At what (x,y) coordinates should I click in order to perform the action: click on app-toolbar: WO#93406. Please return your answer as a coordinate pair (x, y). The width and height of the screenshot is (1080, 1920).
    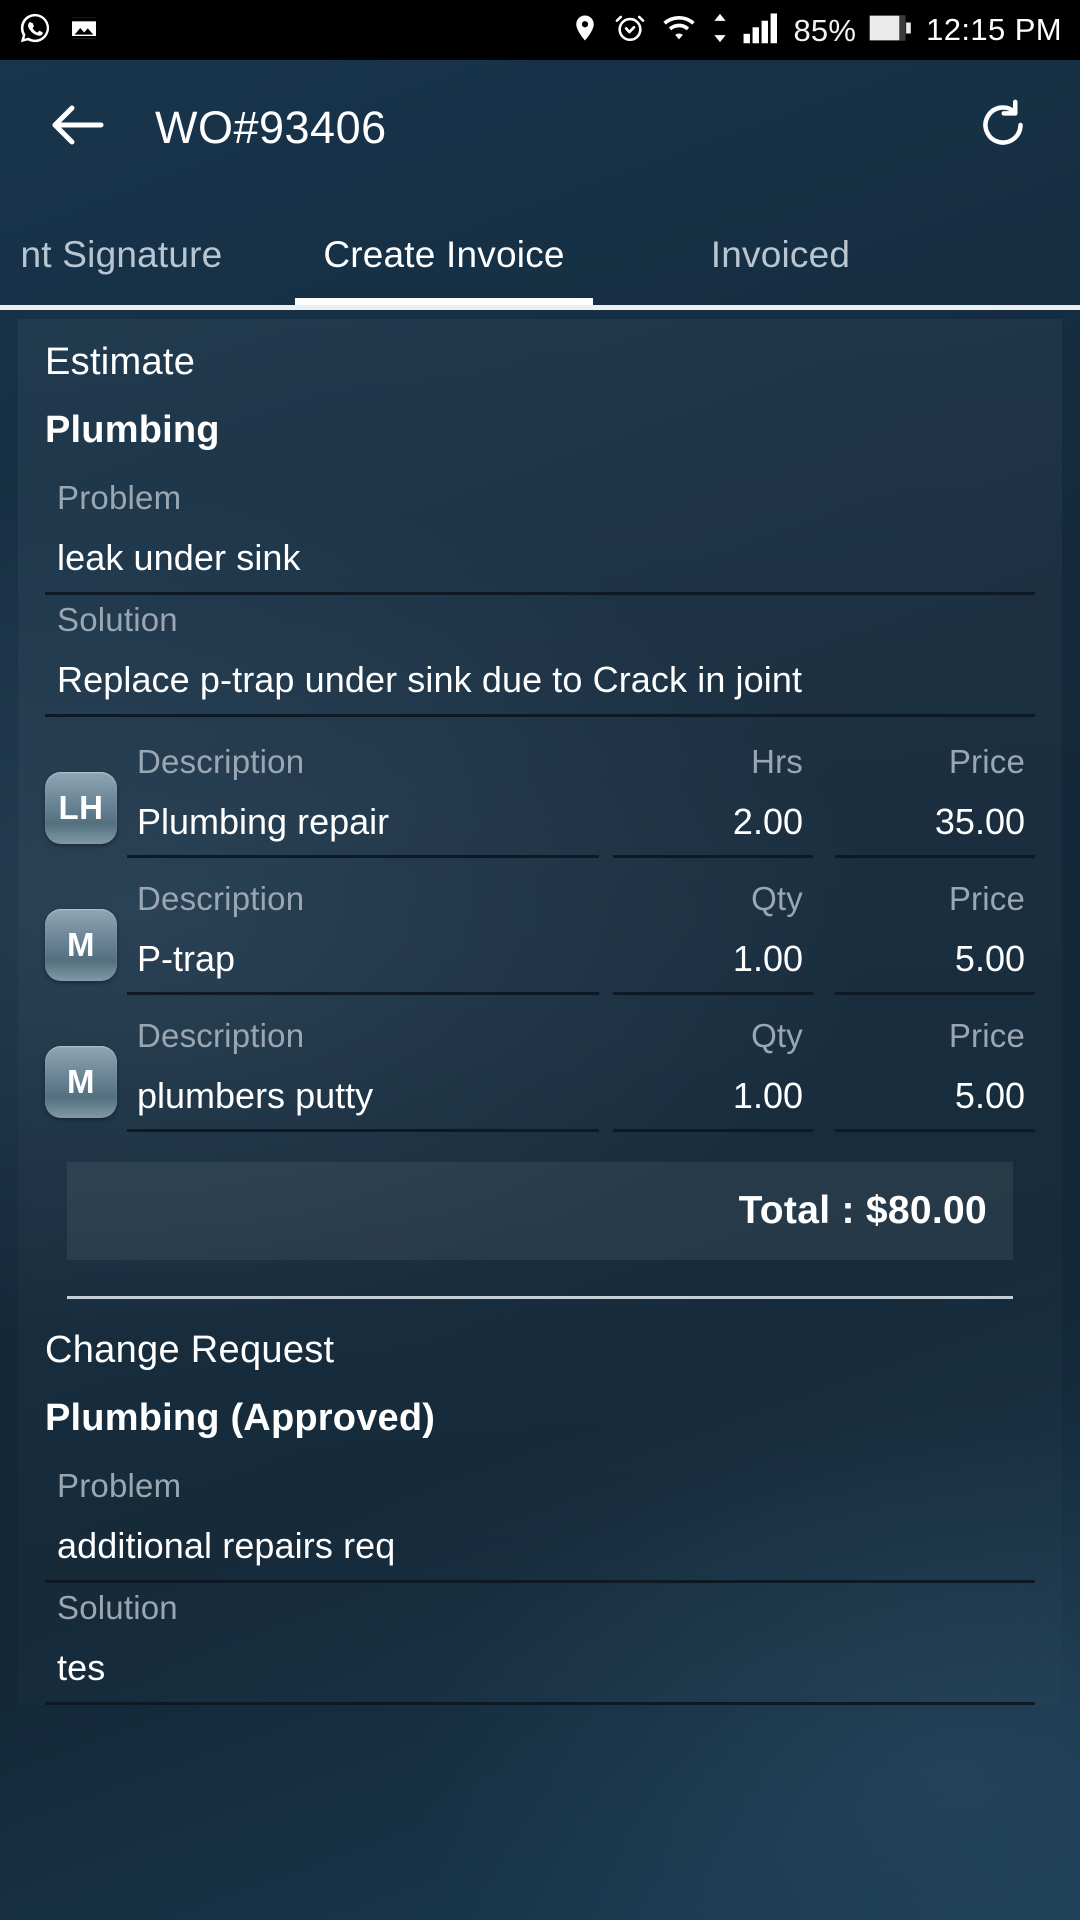
    Looking at the image, I should click on (540, 127).